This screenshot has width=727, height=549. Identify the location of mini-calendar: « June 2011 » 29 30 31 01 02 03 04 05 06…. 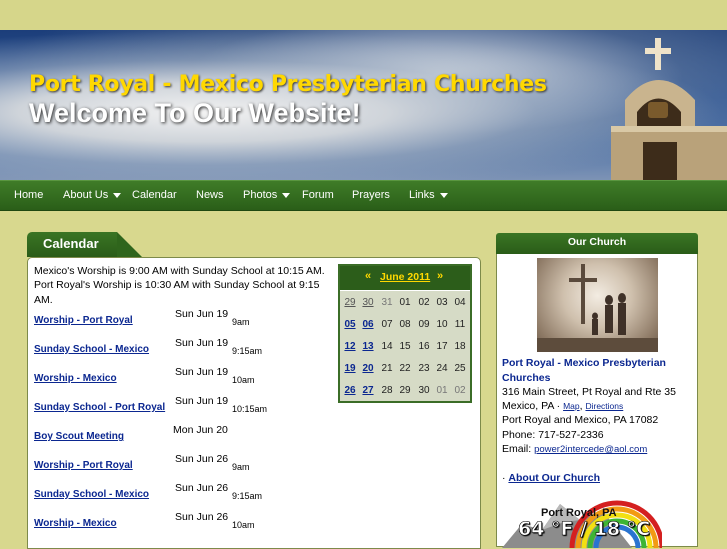
(405, 333).